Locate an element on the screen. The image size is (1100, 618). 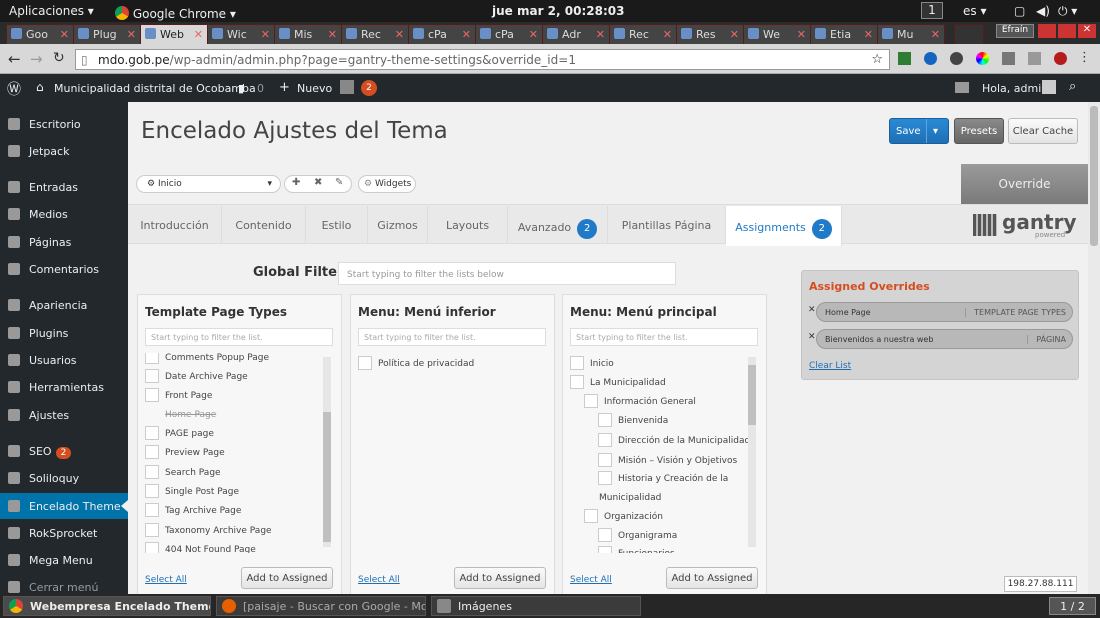
browser-tab: Adr ✕ is located at coordinates (576, 34).